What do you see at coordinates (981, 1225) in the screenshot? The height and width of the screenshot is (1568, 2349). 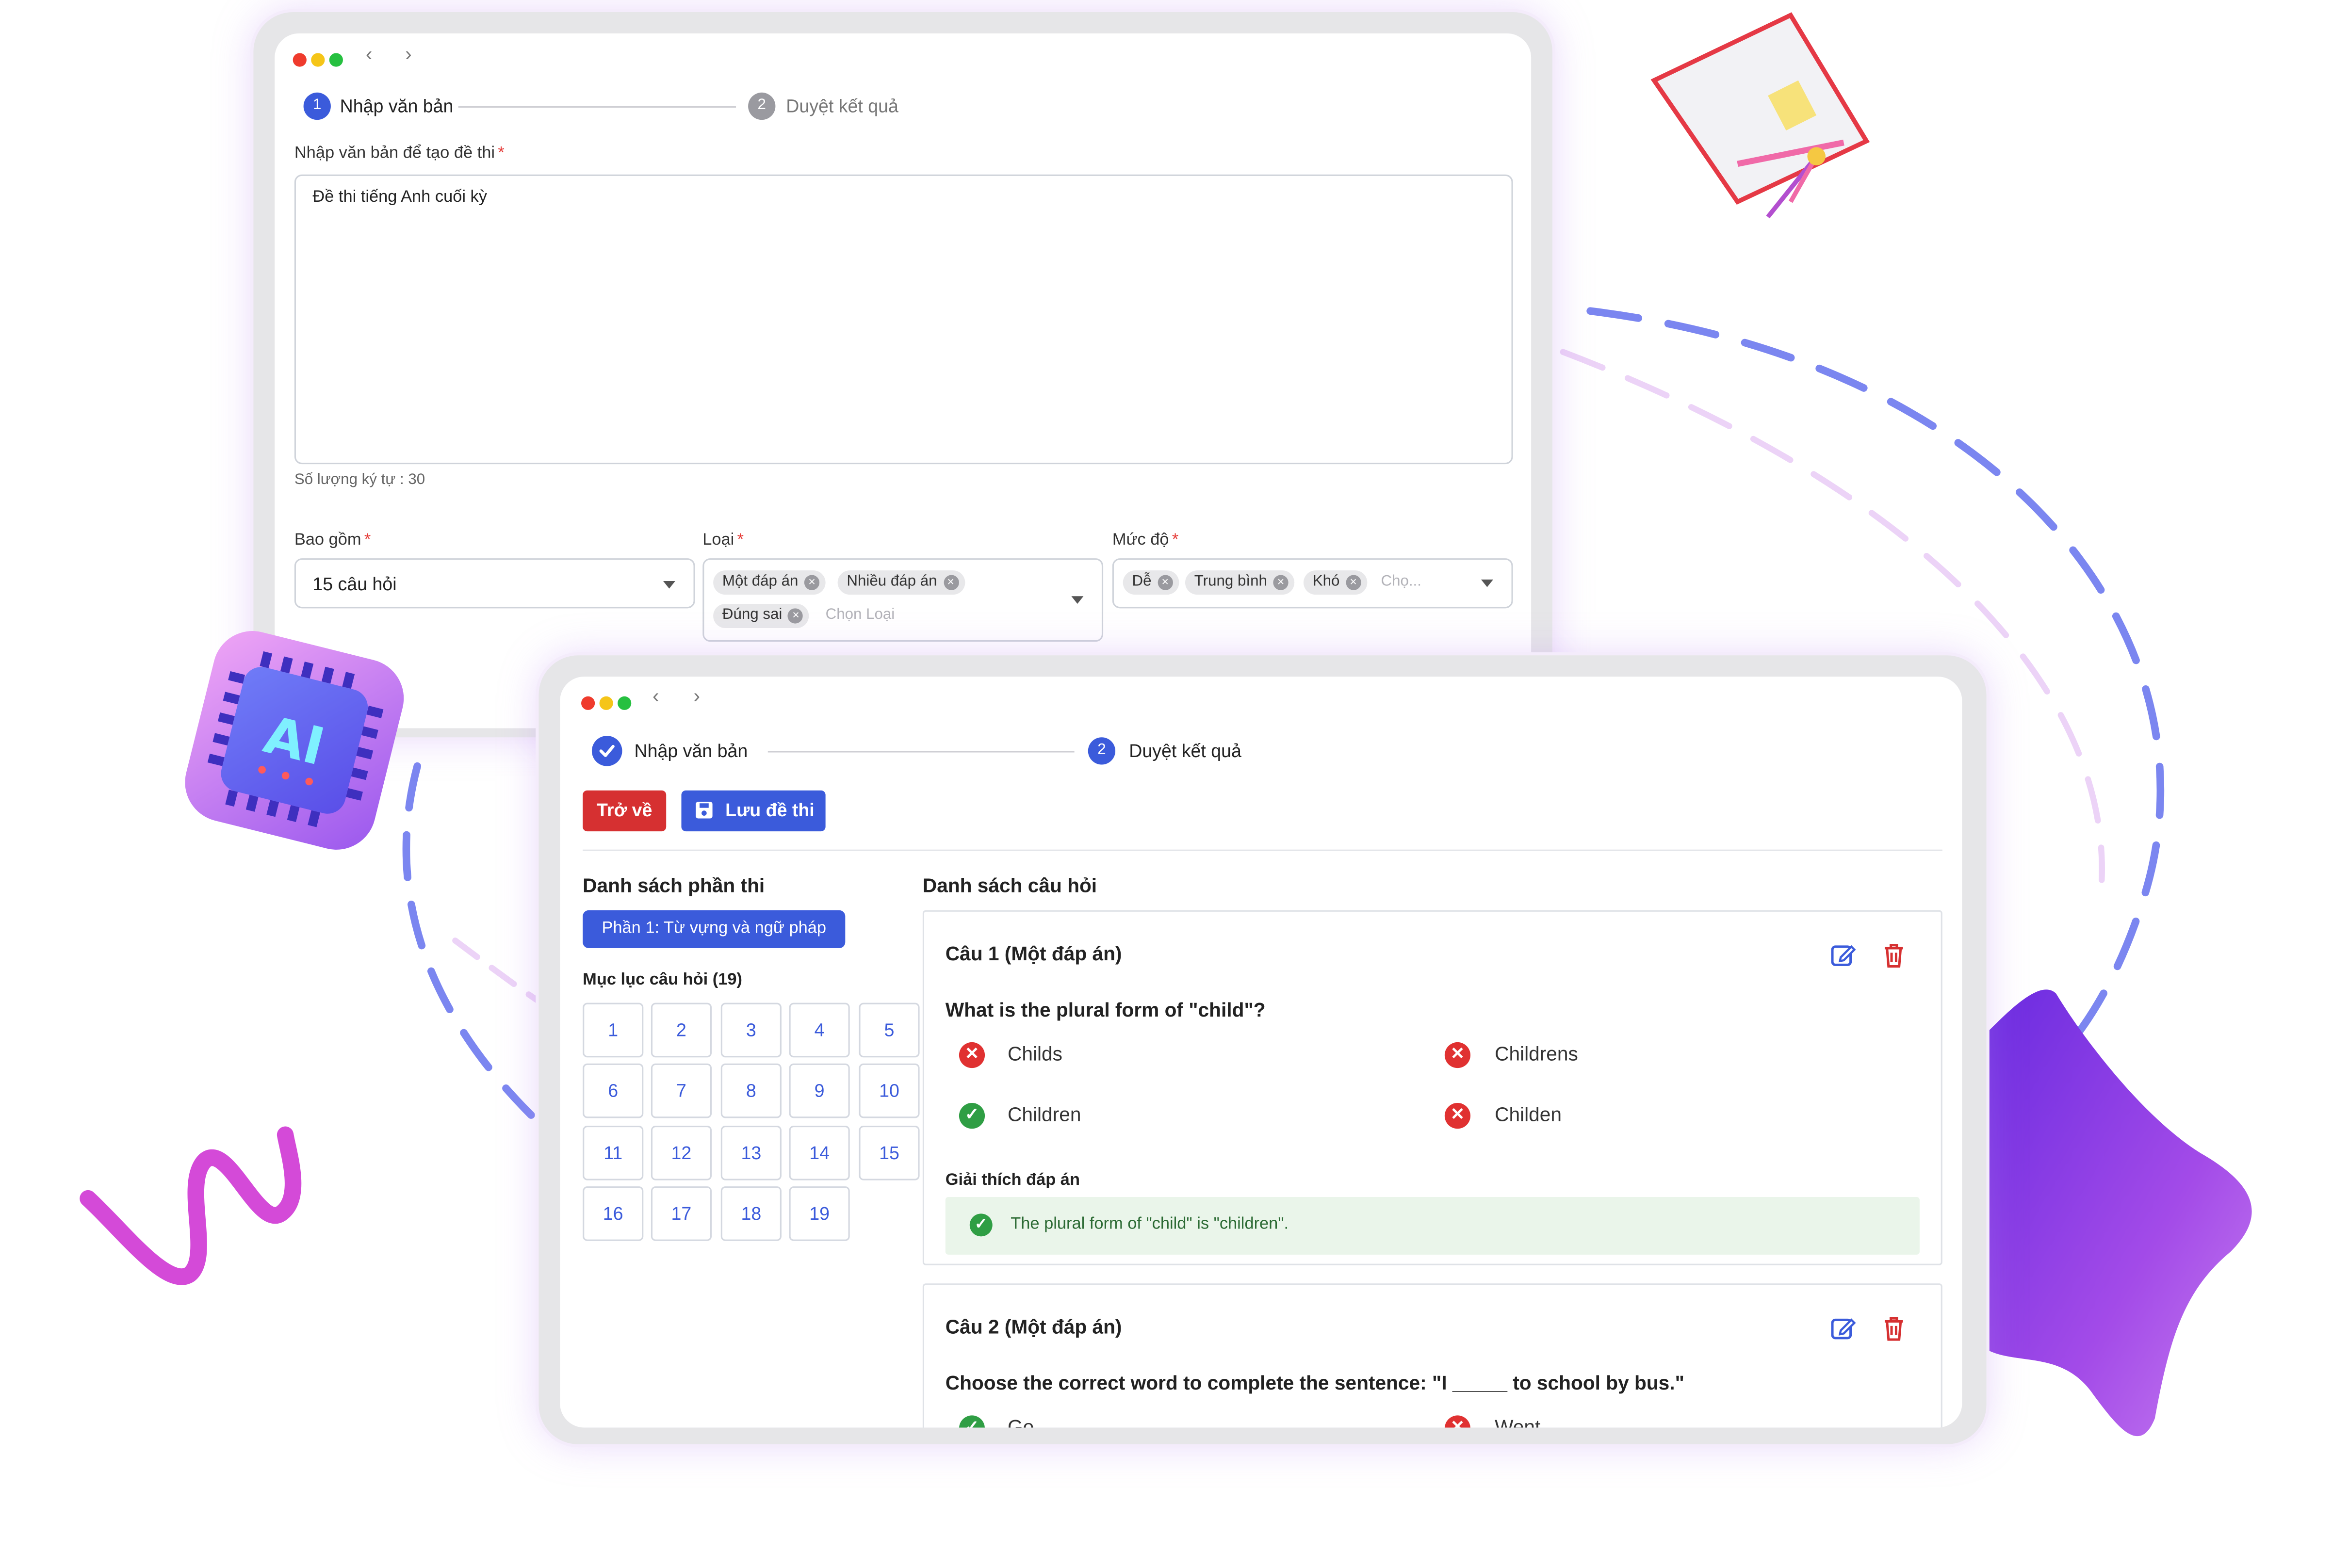 I see `check-circle-icon: ✓` at bounding box center [981, 1225].